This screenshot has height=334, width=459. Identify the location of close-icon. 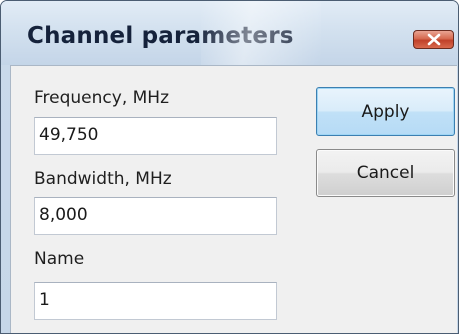
(433, 39).